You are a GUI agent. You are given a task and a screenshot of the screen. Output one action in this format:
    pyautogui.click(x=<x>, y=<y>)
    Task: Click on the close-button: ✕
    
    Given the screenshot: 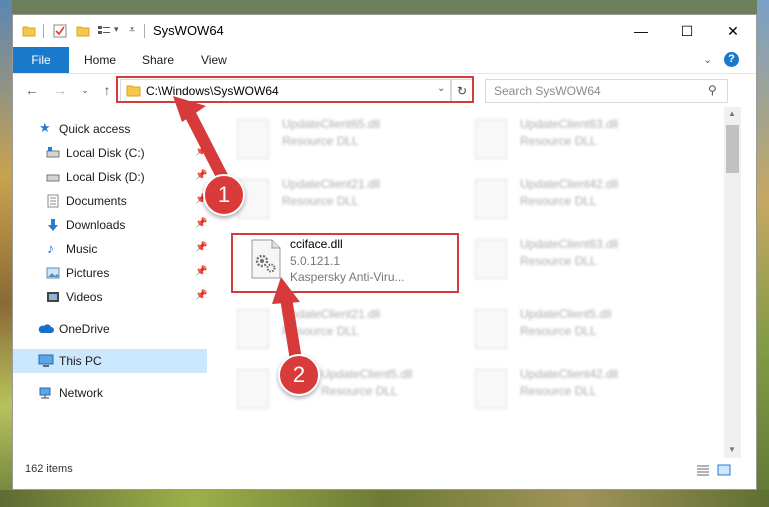 What is the action you would take?
    pyautogui.click(x=733, y=31)
    